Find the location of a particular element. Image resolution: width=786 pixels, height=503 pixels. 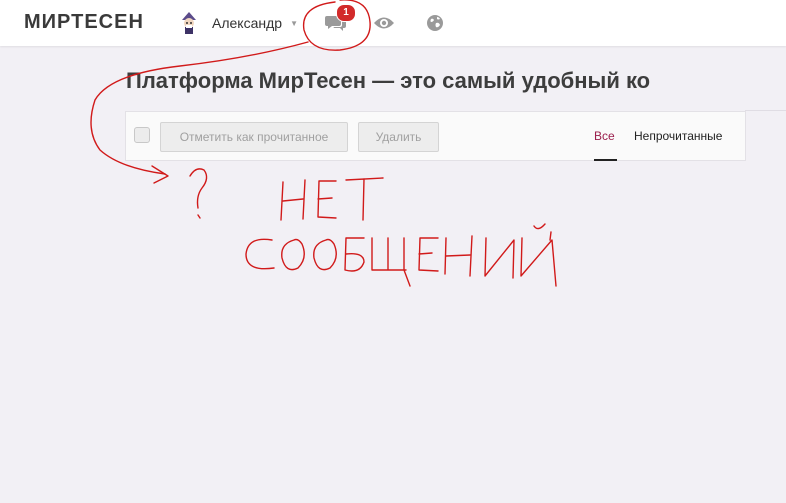

eye-icon is located at coordinates (384, 25).